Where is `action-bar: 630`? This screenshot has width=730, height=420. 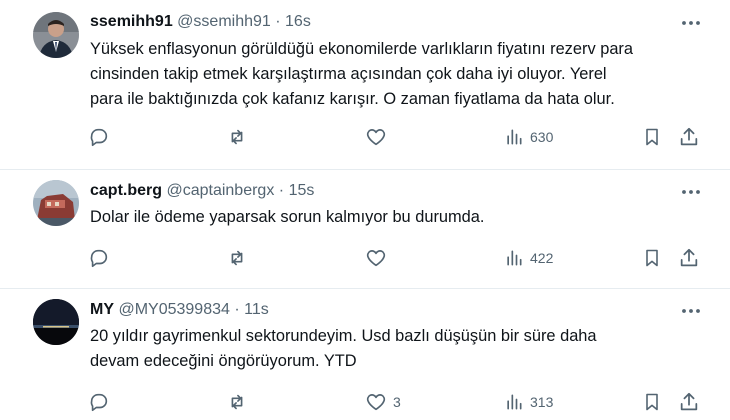
action-bar: 630 is located at coordinates (365, 137).